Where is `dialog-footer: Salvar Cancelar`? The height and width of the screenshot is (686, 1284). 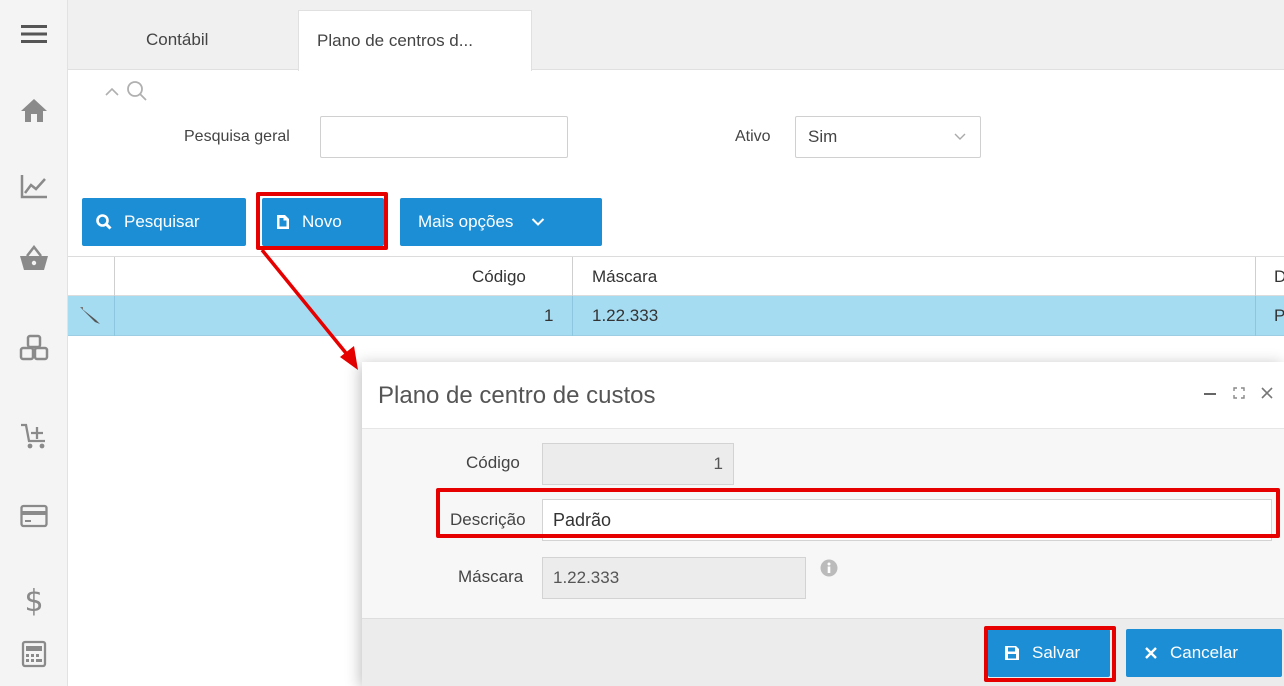
dialog-footer: Salvar Cancelar is located at coordinates (823, 652).